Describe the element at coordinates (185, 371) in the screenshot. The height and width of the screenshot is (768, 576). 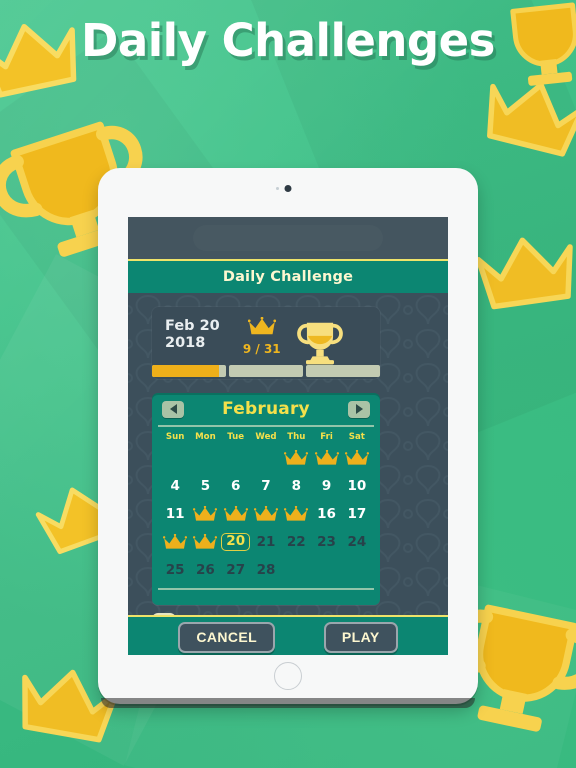
I see `progress-fill` at that location.